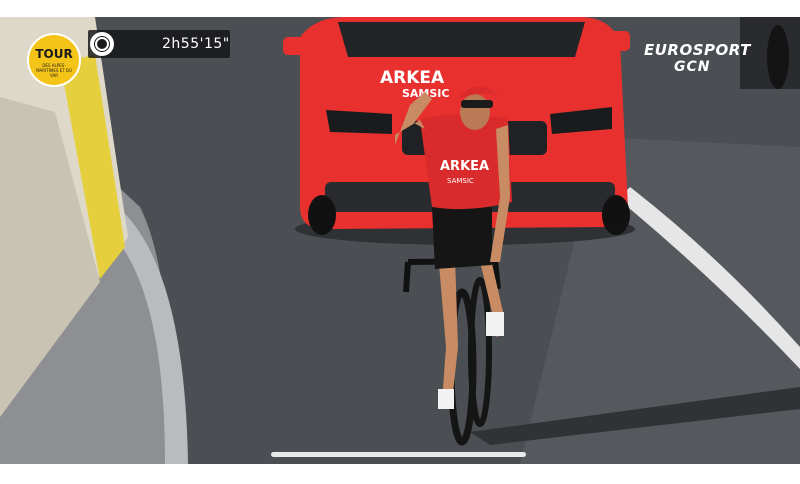 This screenshot has height=484, width=800. I want to click on race-logo-subtitle: DES ALPES-MARITIMES ET DU VAR, so click(54, 70).